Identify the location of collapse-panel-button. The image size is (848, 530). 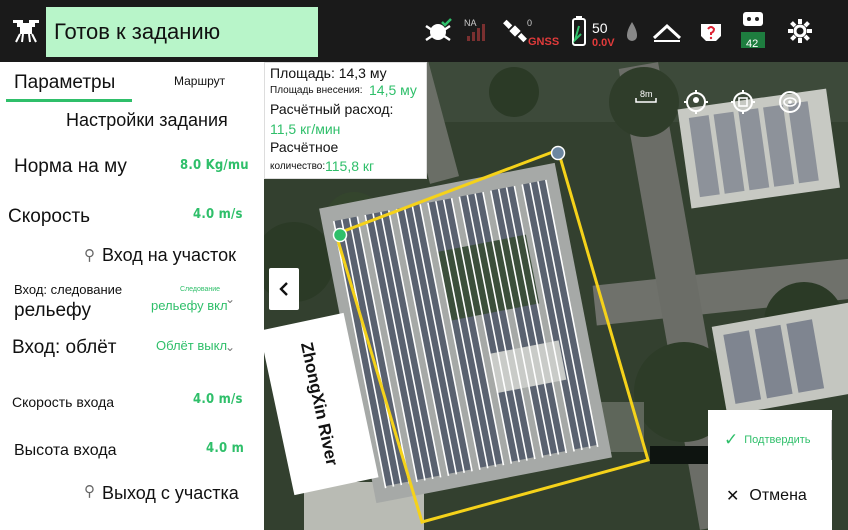
(284, 289).